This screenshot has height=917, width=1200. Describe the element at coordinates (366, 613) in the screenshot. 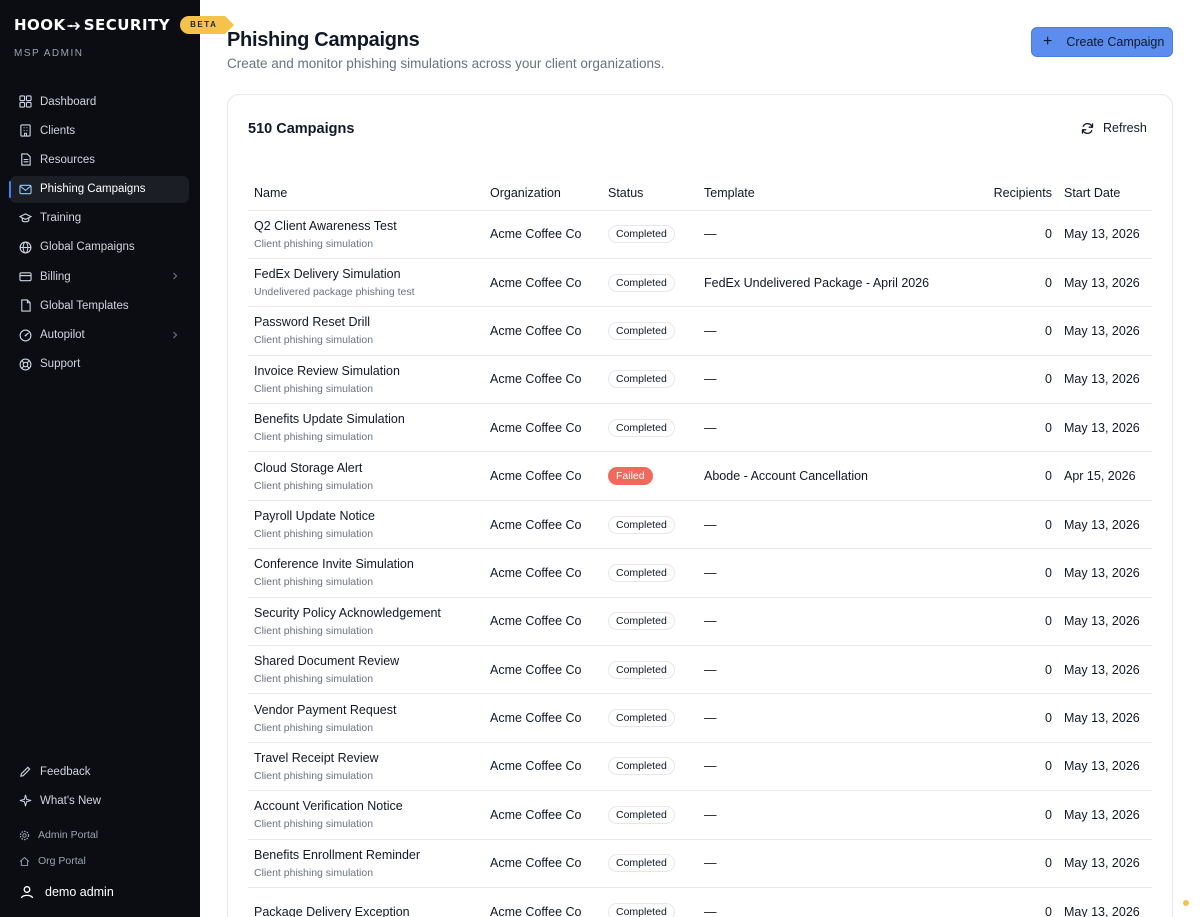

I see `campaign-name: Security Policy Acknowledgement` at that location.